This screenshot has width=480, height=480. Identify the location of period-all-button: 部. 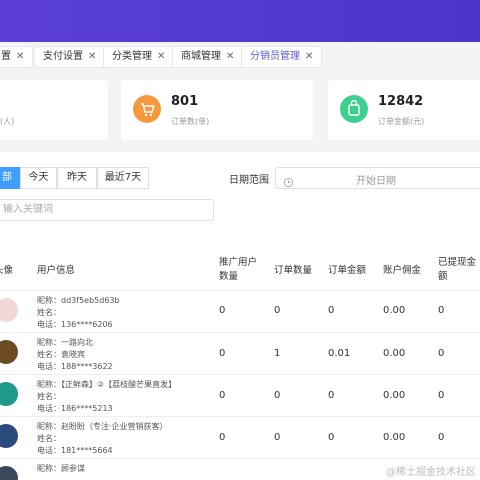
(10, 178).